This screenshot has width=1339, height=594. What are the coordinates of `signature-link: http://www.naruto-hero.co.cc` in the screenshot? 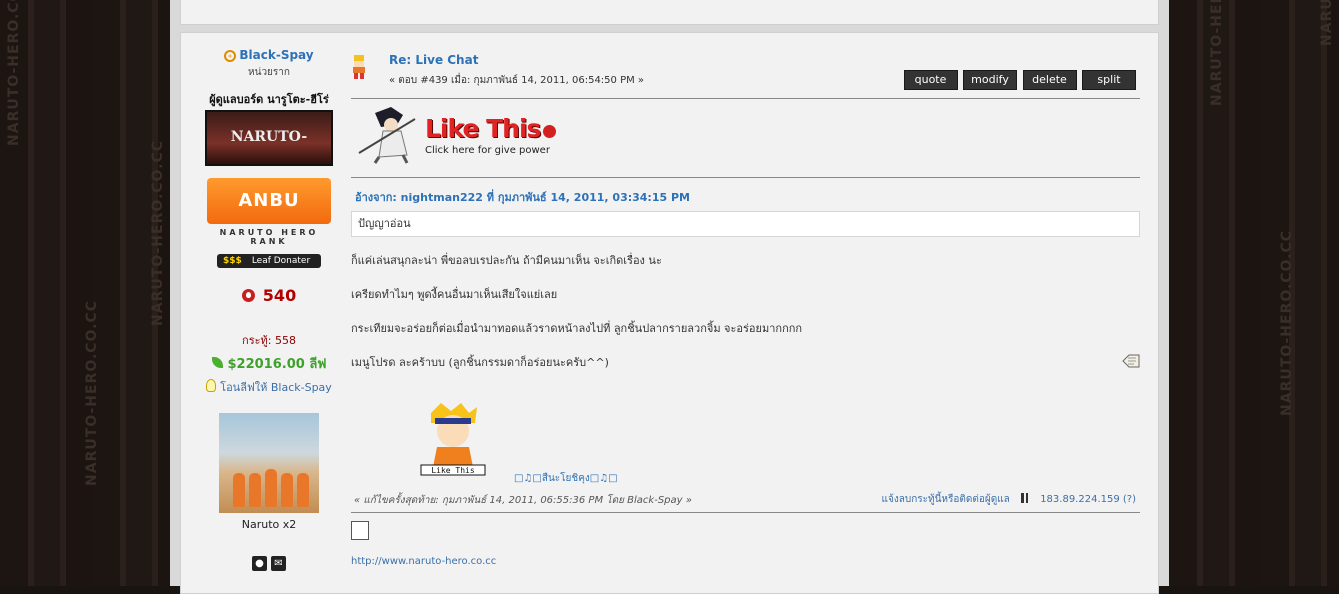 It's located at (423, 561).